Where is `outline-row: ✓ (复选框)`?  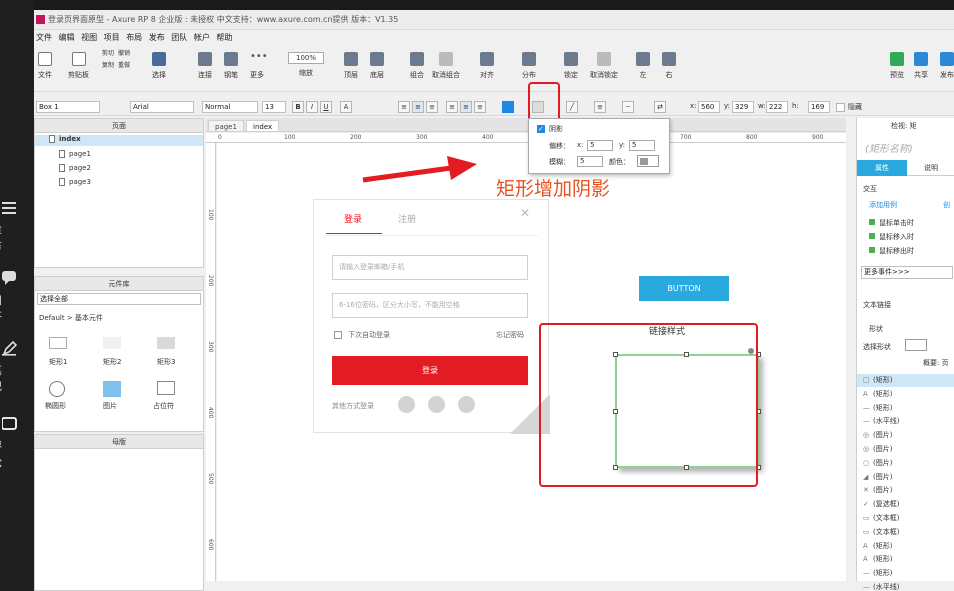 outline-row: ✓ (复选框) is located at coordinates (905, 504).